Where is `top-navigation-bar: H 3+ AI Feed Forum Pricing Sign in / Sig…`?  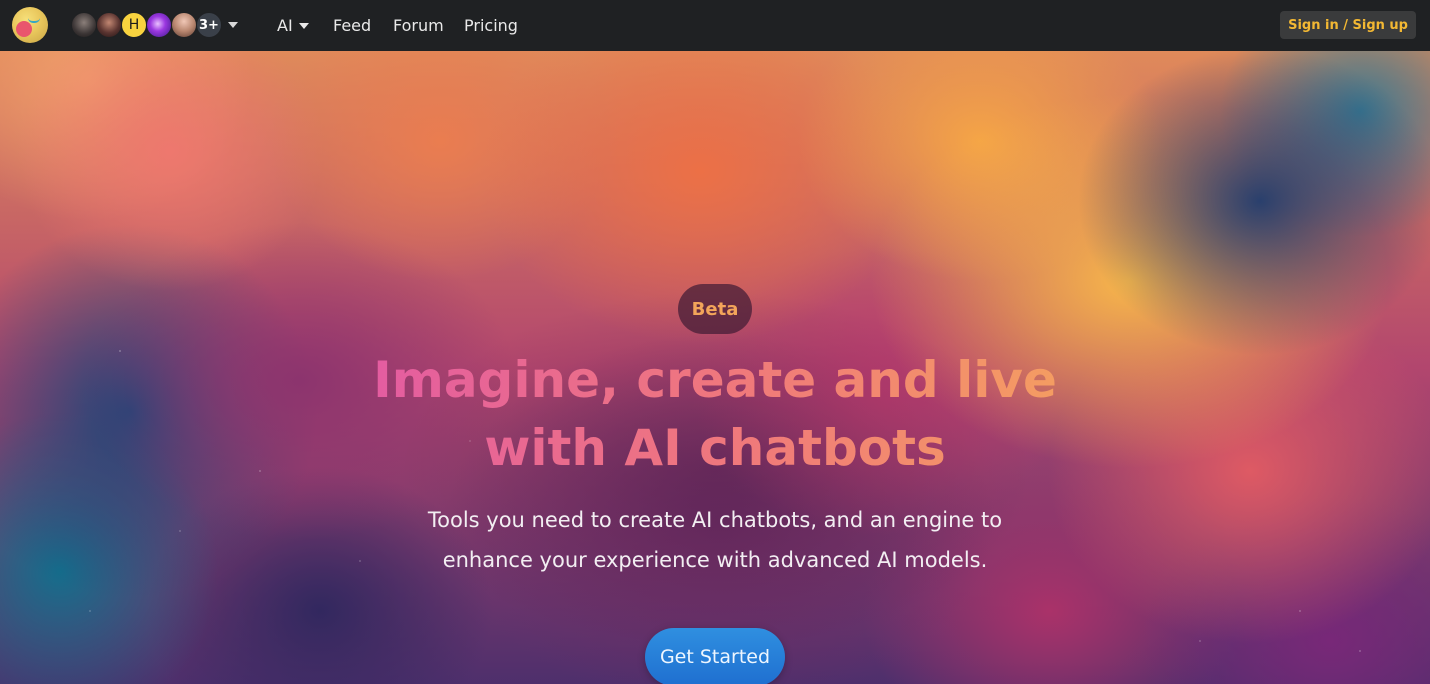
top-navigation-bar: H 3+ AI Feed Forum Pricing Sign in / Sig… is located at coordinates (715, 25).